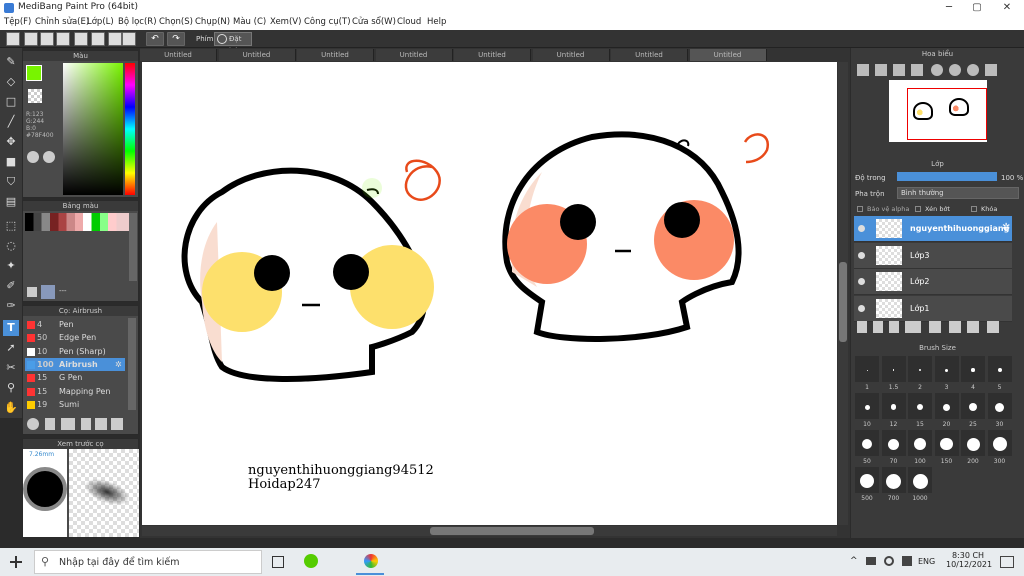 This screenshot has height=576, width=1024. Describe the element at coordinates (155, 39) in the screenshot. I see `undo-icon: ↶` at that location.